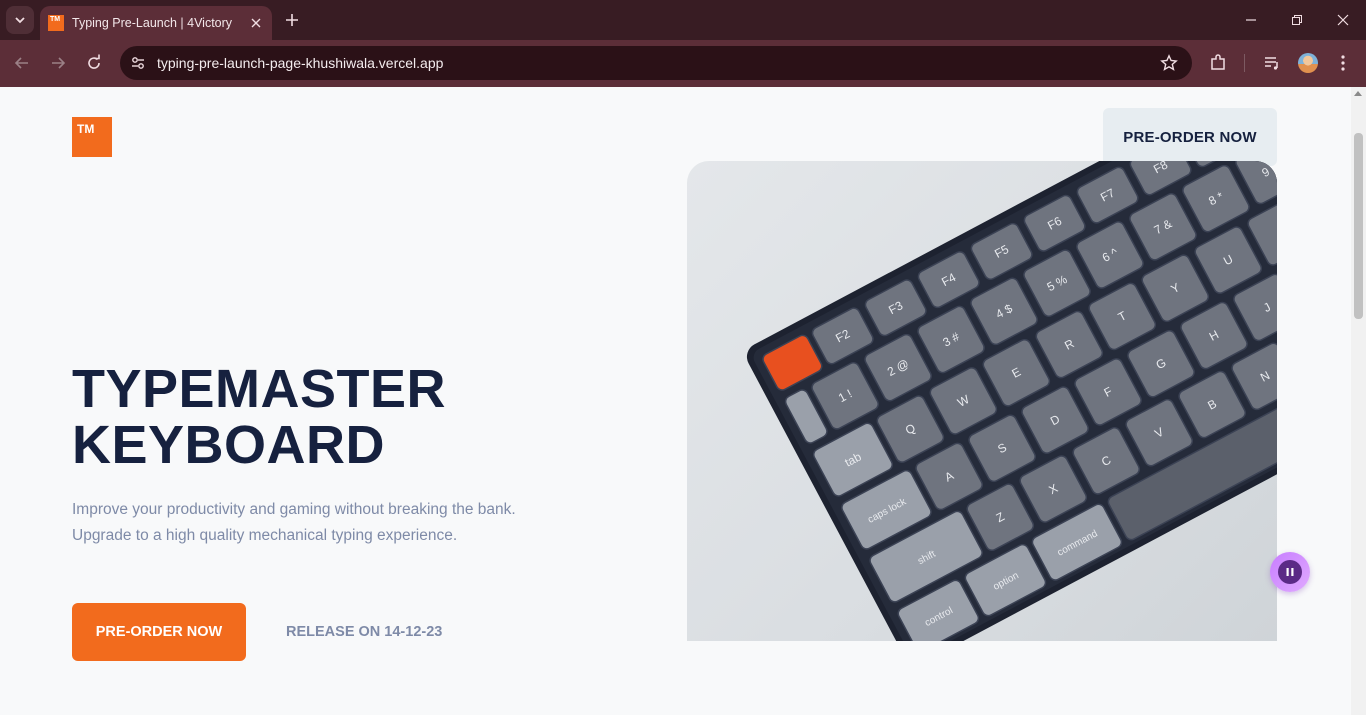  What do you see at coordinates (259, 389) in the screenshot?
I see `hero-title-line1: TYPEMASTER` at bounding box center [259, 389].